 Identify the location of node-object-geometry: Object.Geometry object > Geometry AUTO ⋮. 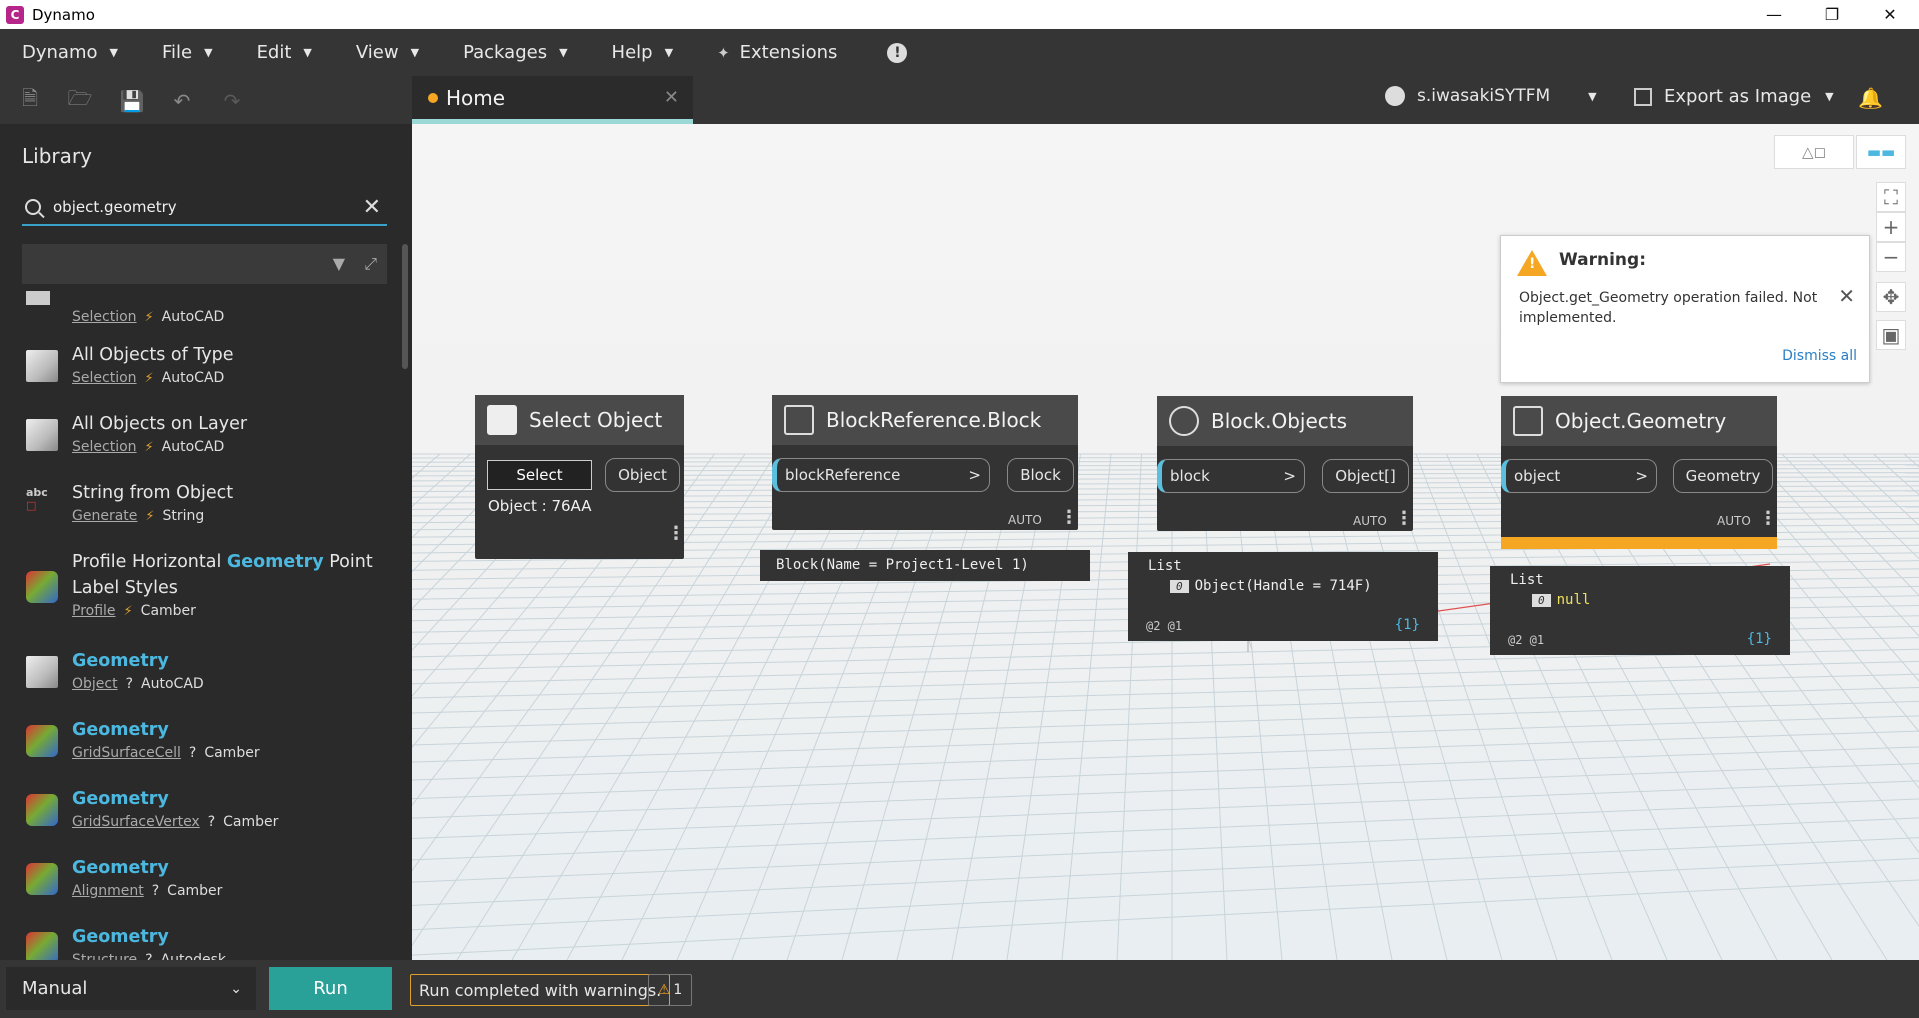
(1639, 472).